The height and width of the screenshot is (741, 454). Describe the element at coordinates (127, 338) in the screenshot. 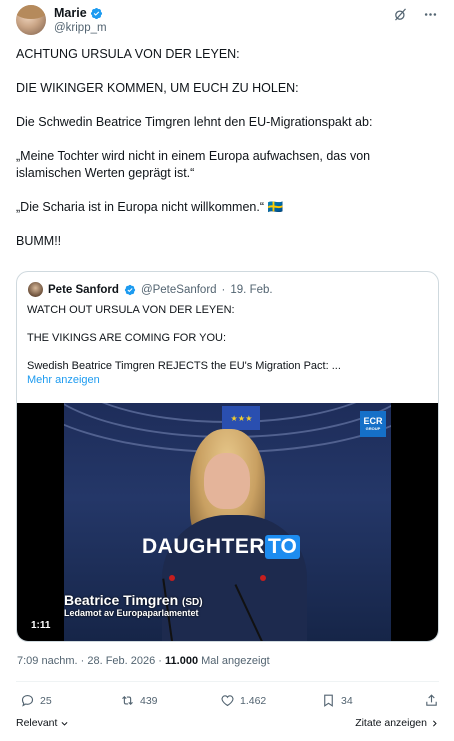

I see `quoted-paragraph: THE VIKINGS ARE COMING FOR YOU:` at that location.